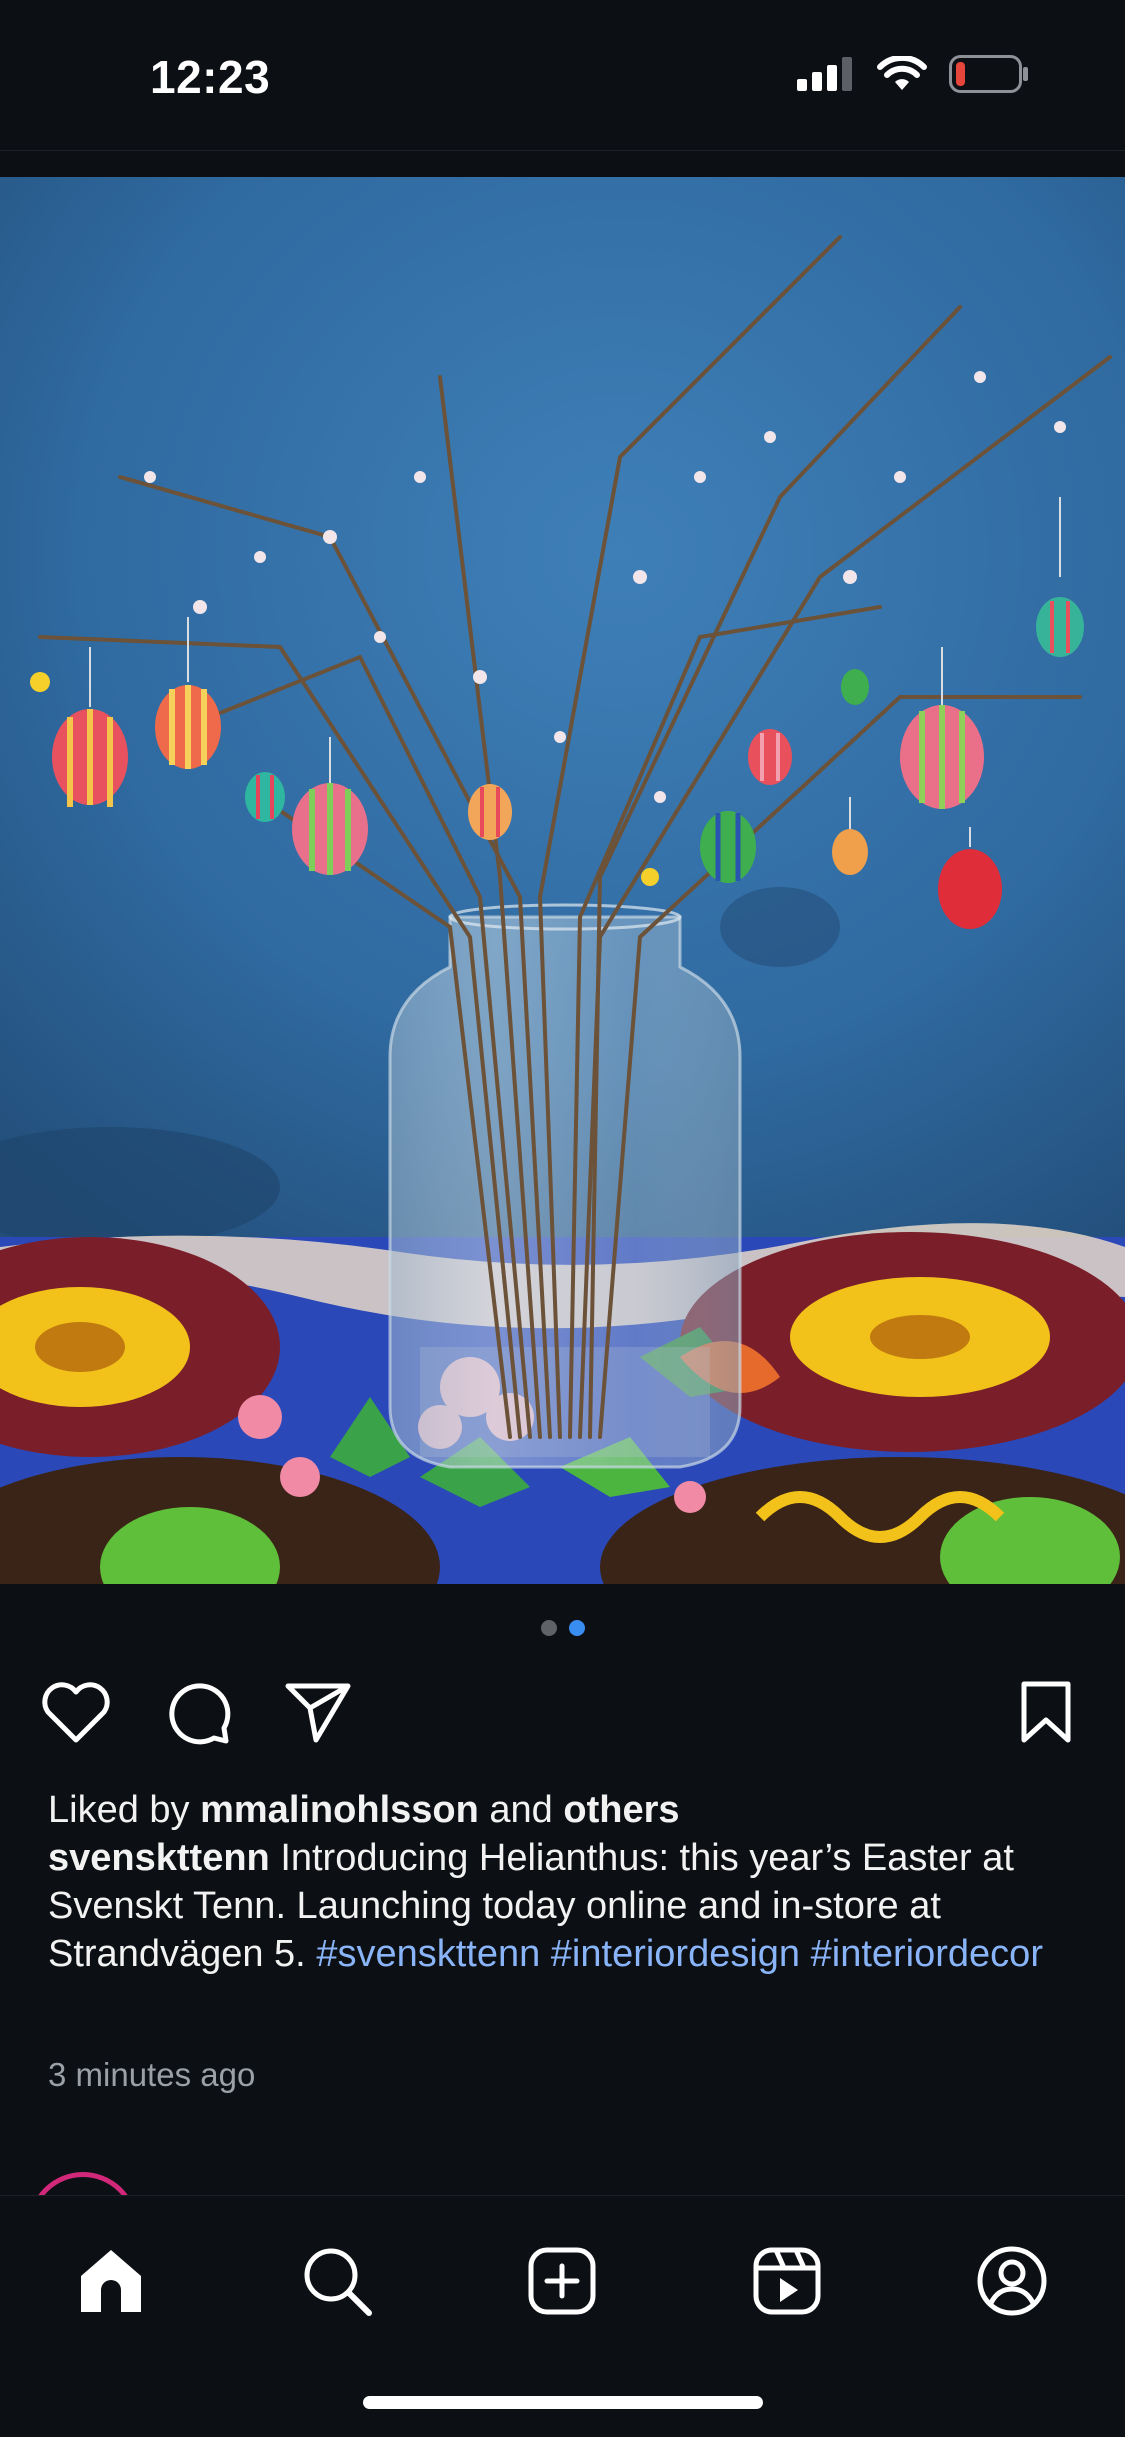 This screenshot has width=1125, height=2437. I want to click on liked-by-others-link: others, so click(621, 1810).